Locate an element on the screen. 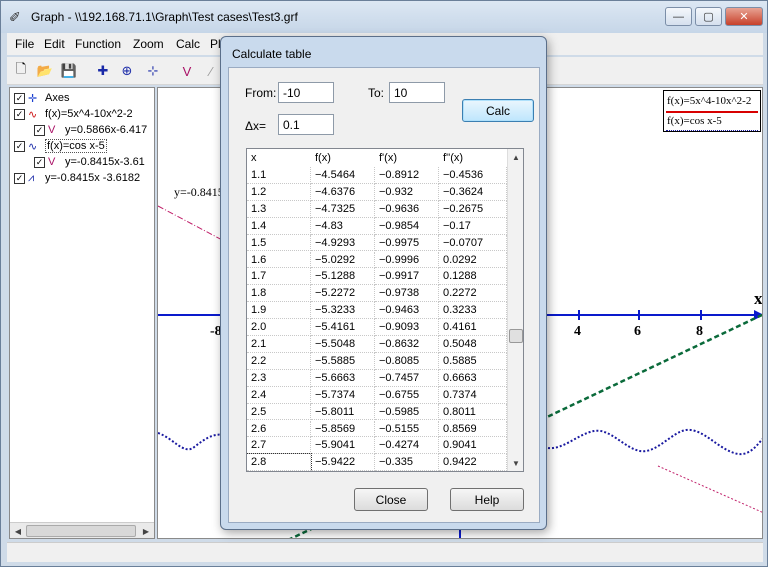 This screenshot has height=567, width=768. table-cell: −0.9975 is located at coordinates (407, 243).